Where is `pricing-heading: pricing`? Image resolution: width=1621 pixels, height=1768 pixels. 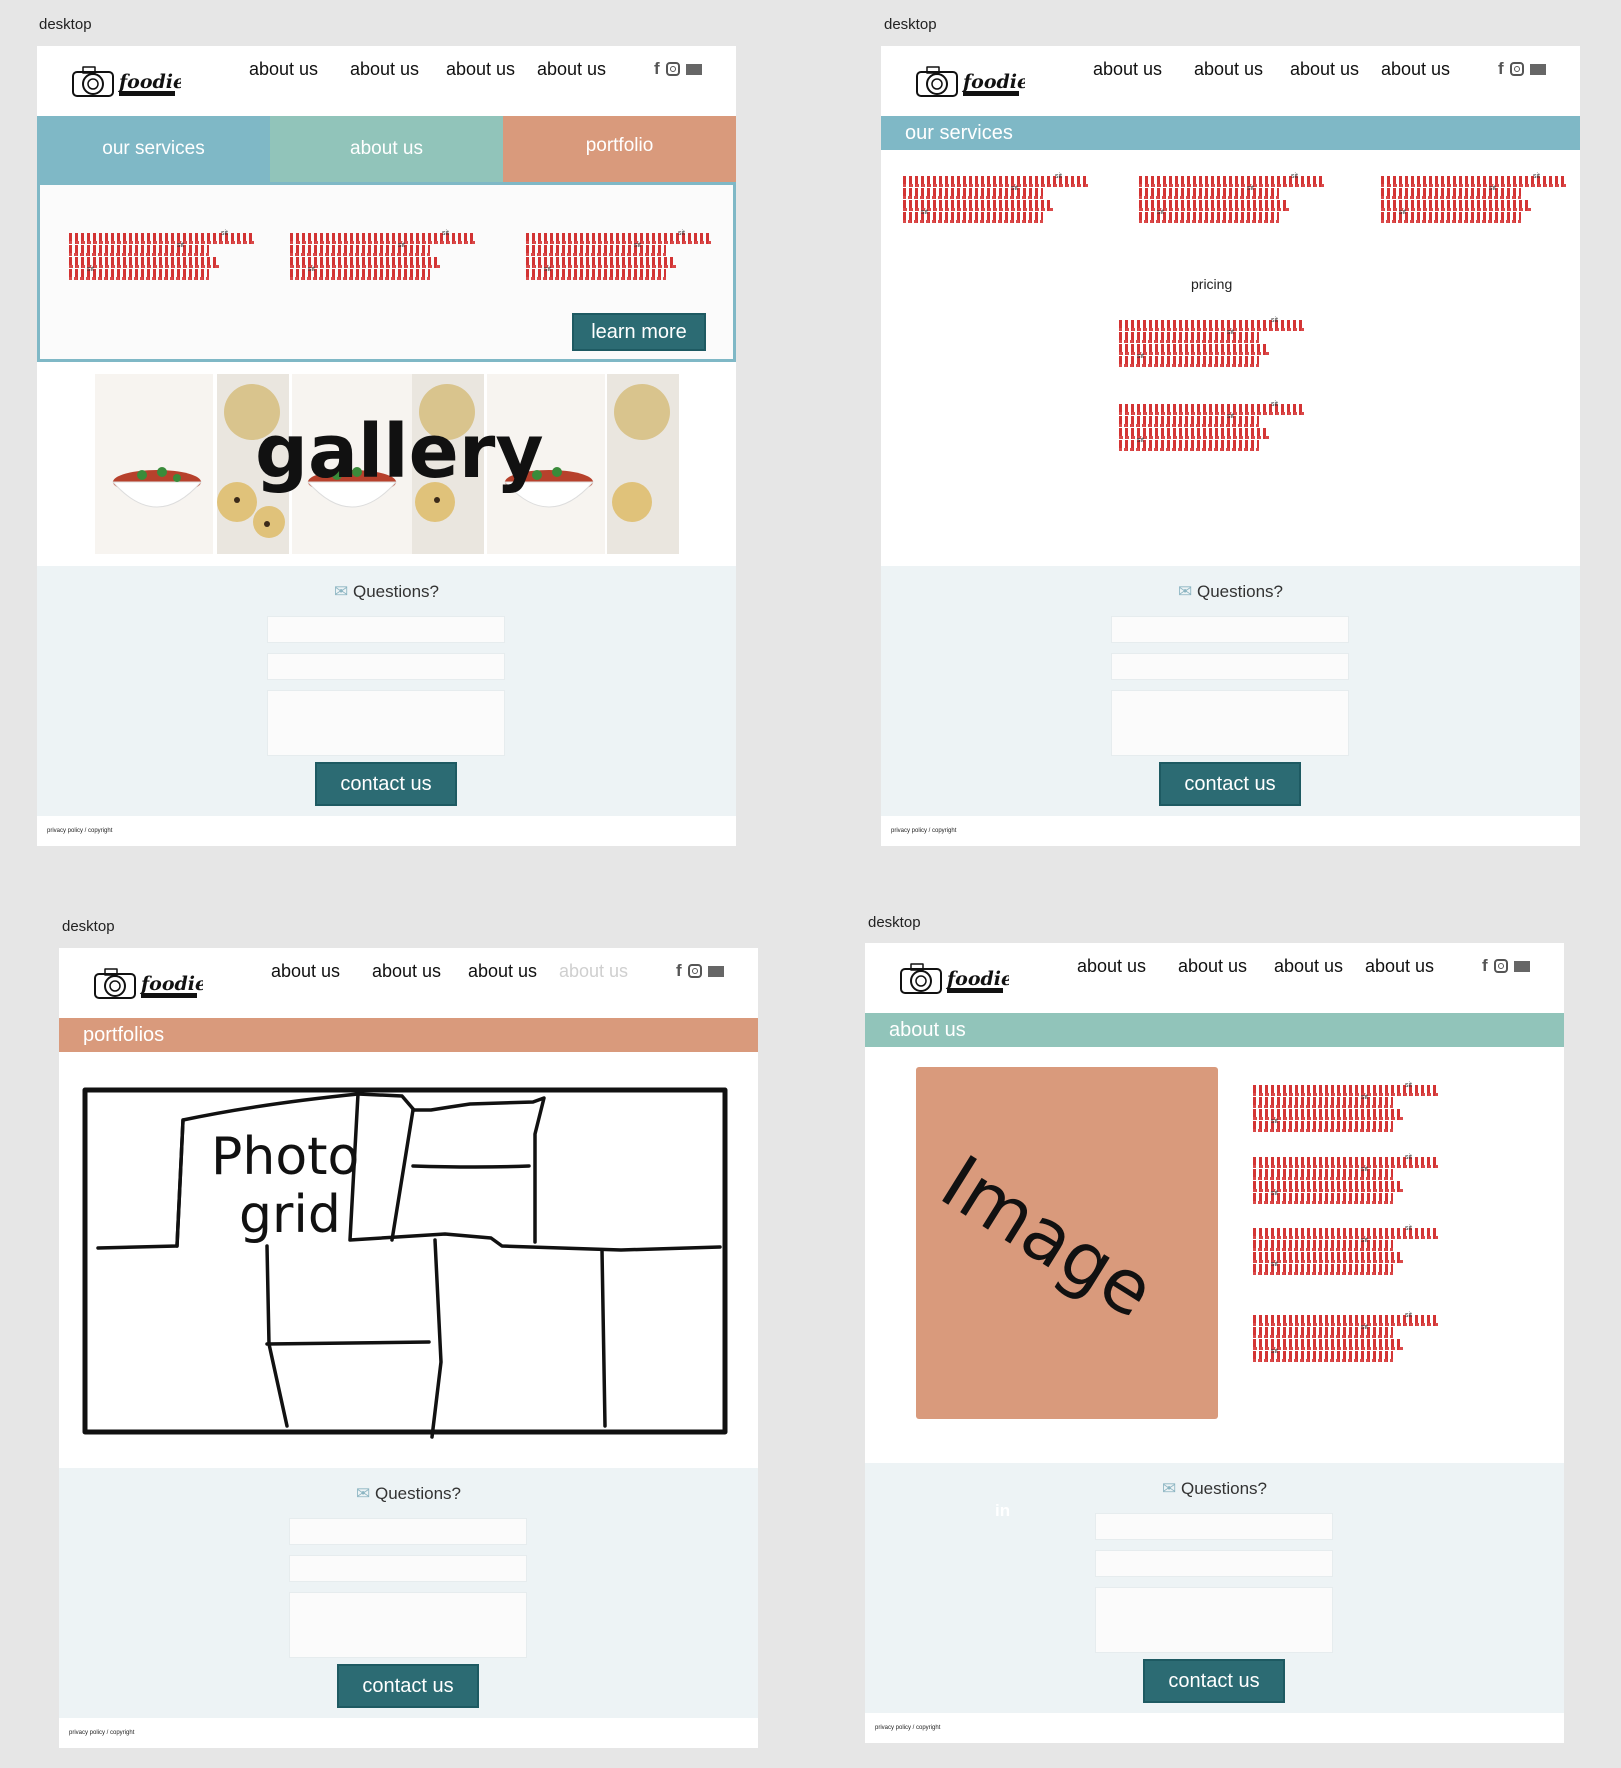
pricing-heading: pricing is located at coordinates (1212, 284).